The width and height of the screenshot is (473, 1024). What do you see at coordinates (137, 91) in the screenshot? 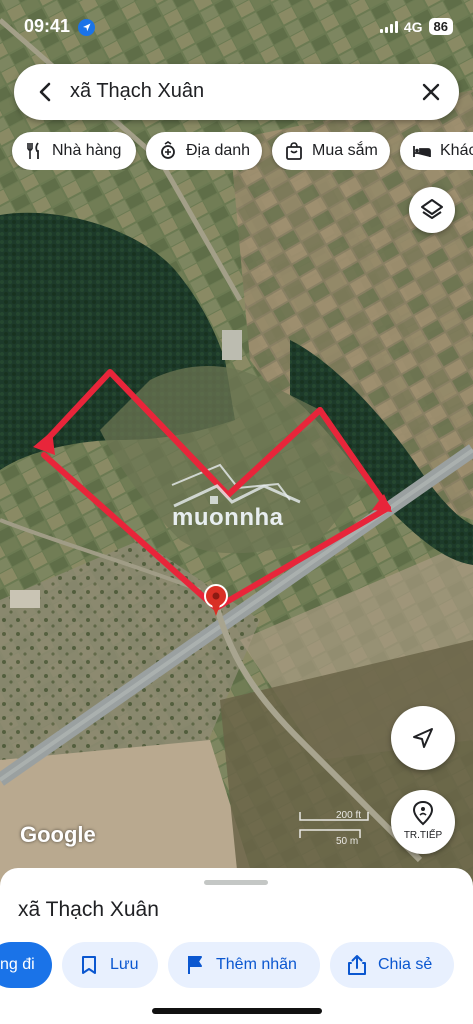
I see `search-query: xã Thạch Xuân` at bounding box center [137, 91].